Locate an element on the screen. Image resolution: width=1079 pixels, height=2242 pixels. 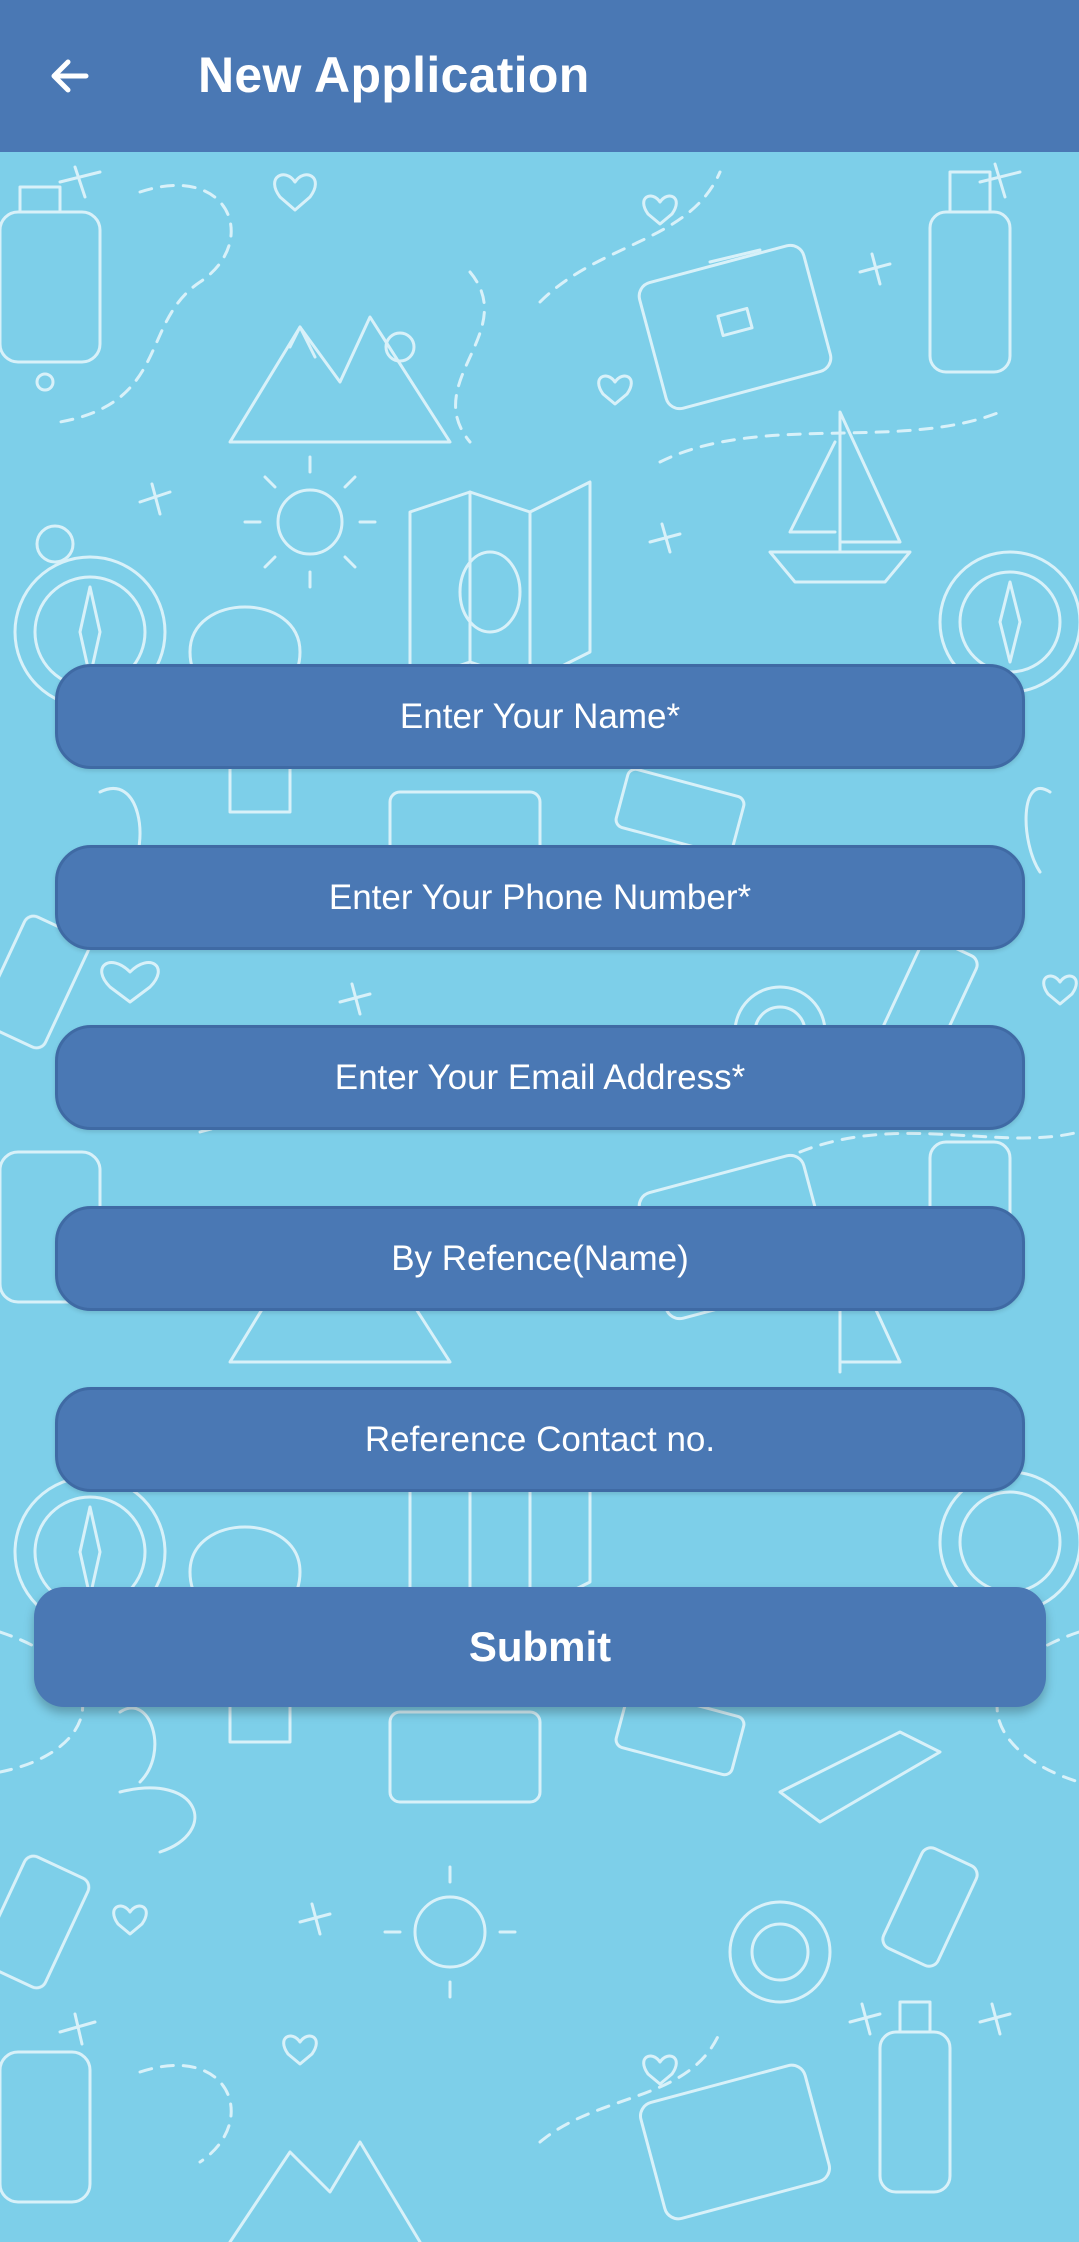
app-bar: New Application is located at coordinates (539, 76).